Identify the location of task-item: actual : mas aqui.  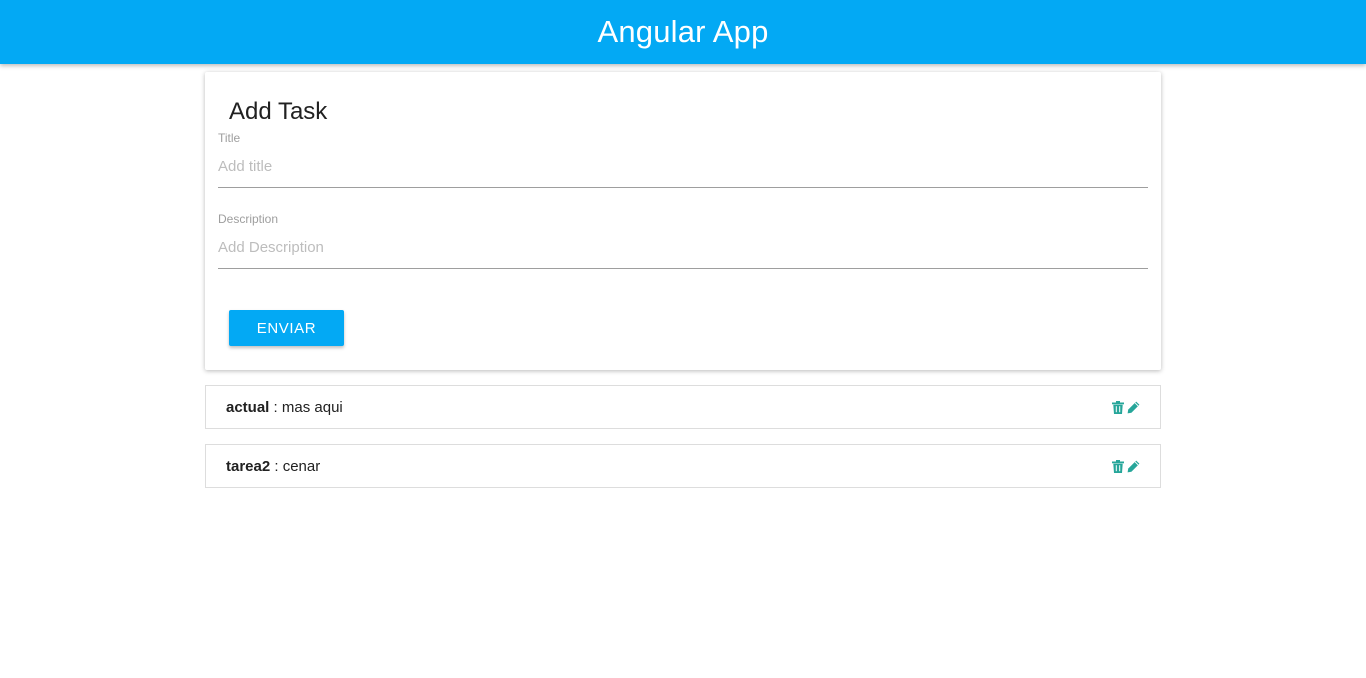
(683, 407).